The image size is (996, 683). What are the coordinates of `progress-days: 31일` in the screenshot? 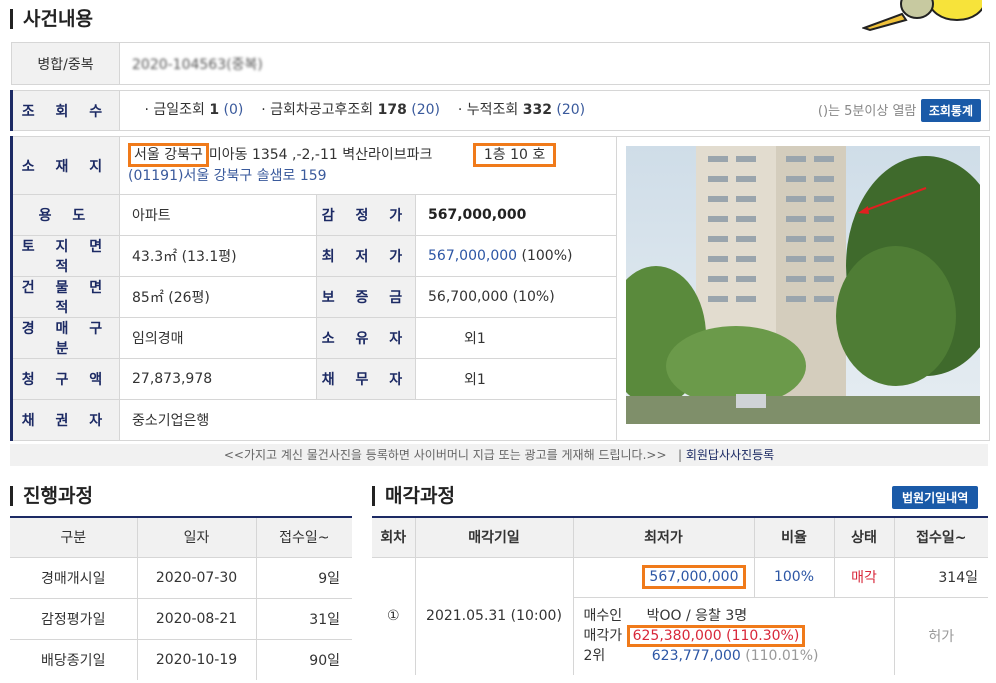 It's located at (303, 618).